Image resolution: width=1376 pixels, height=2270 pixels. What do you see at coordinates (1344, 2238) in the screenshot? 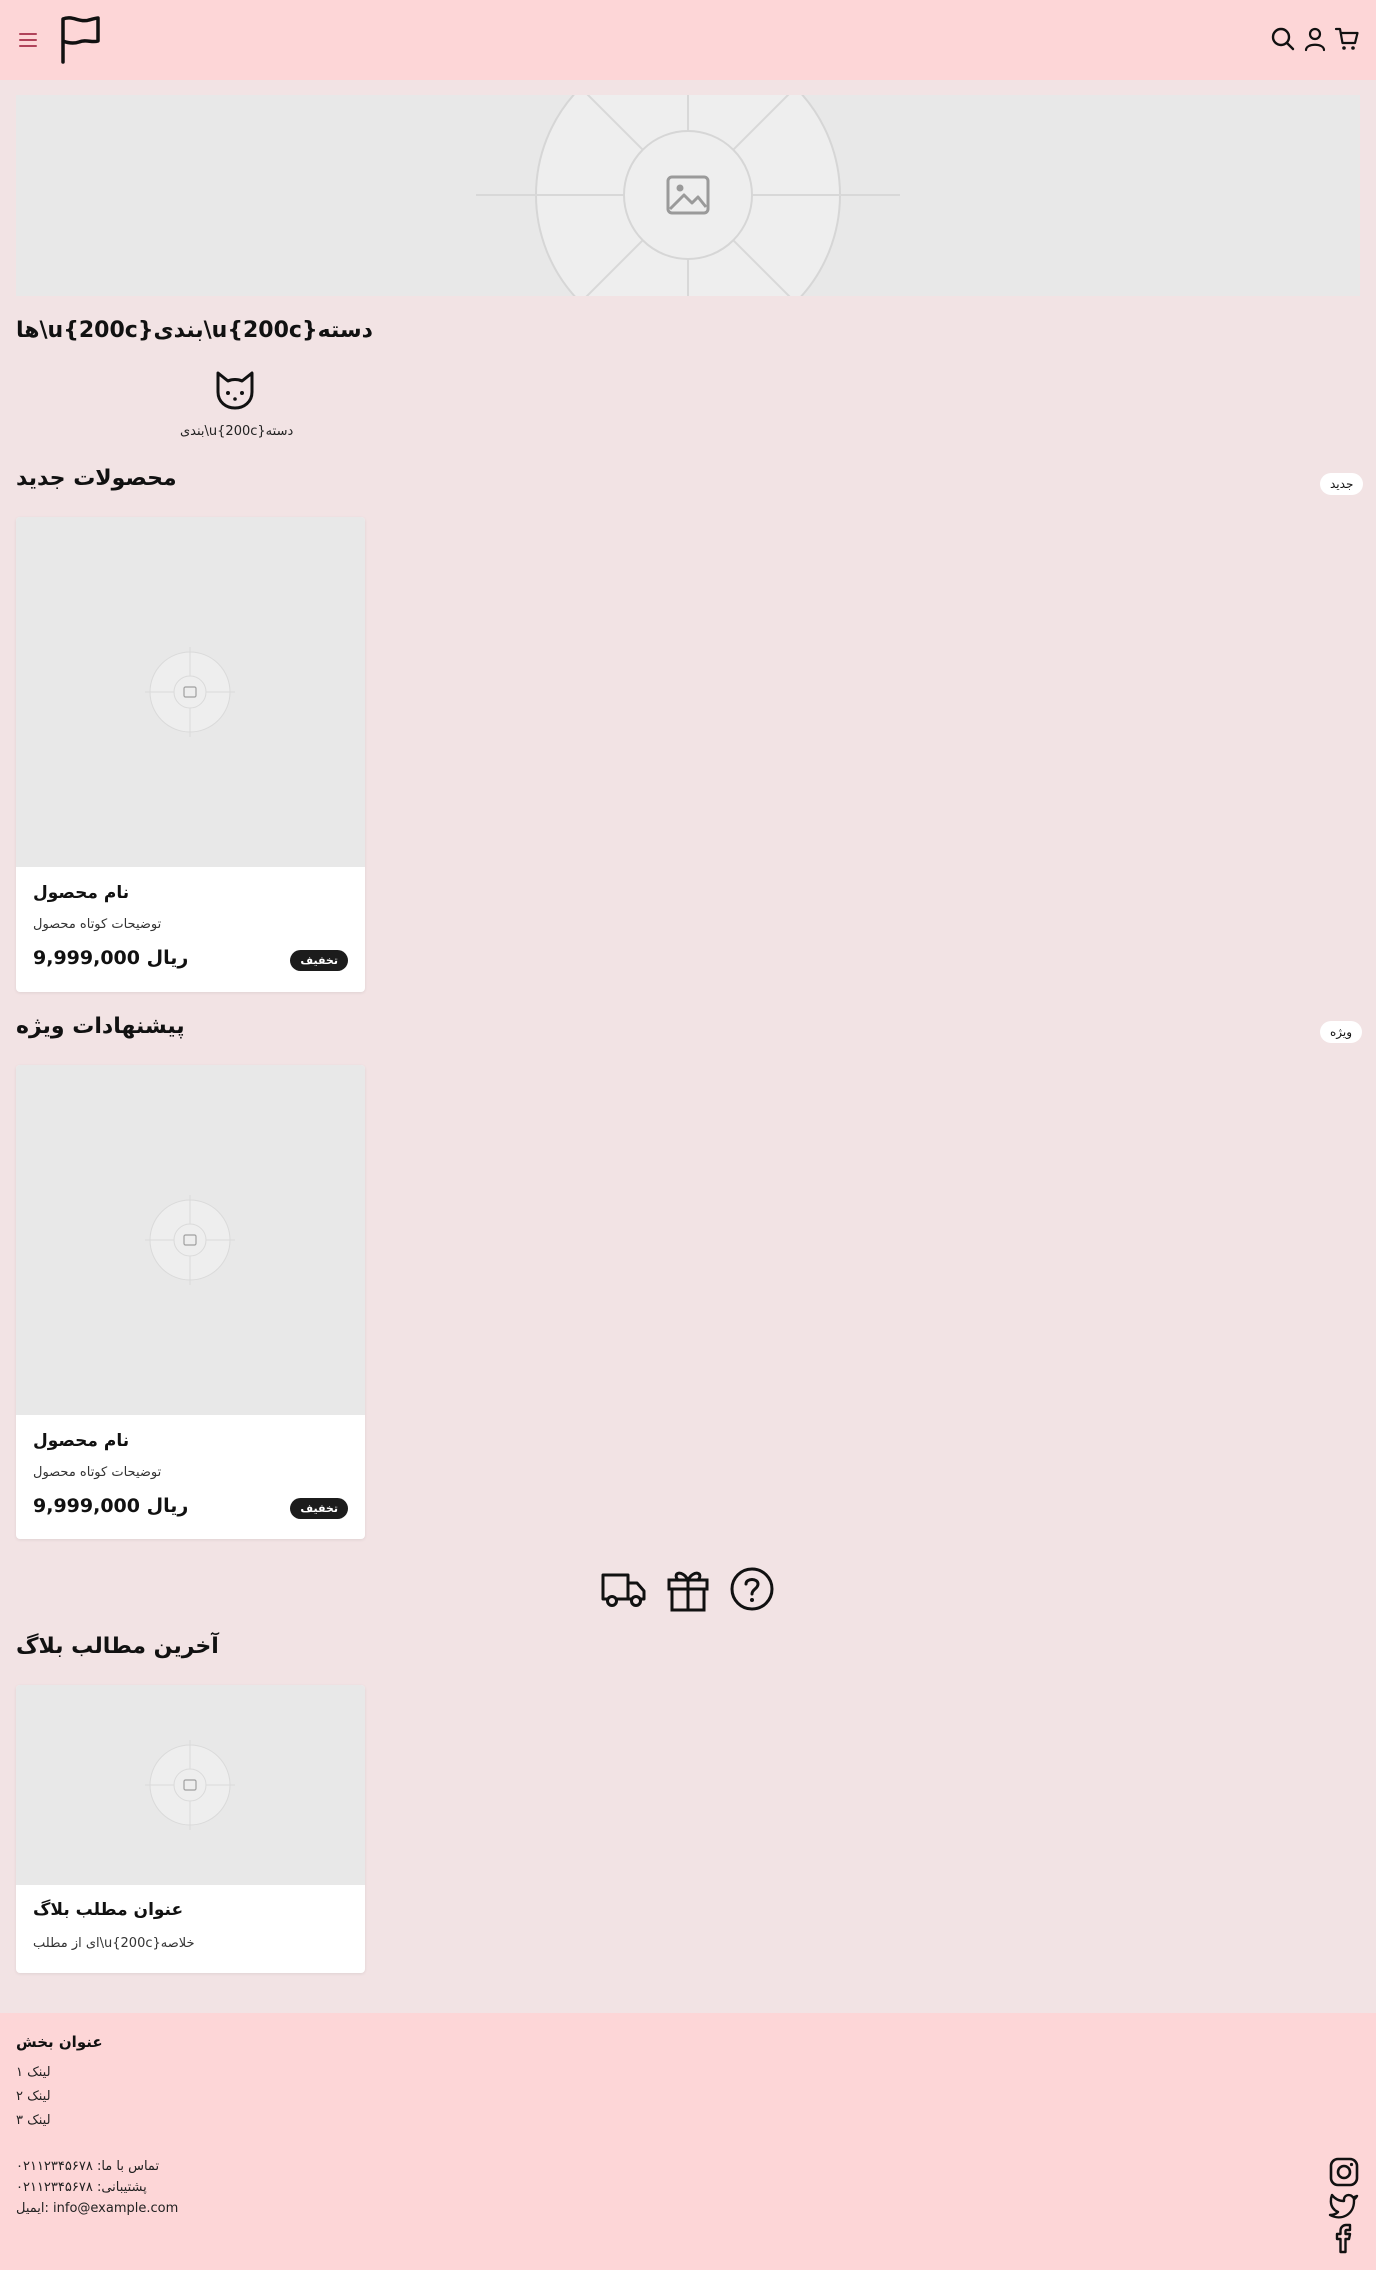
I see `facebook-icon` at bounding box center [1344, 2238].